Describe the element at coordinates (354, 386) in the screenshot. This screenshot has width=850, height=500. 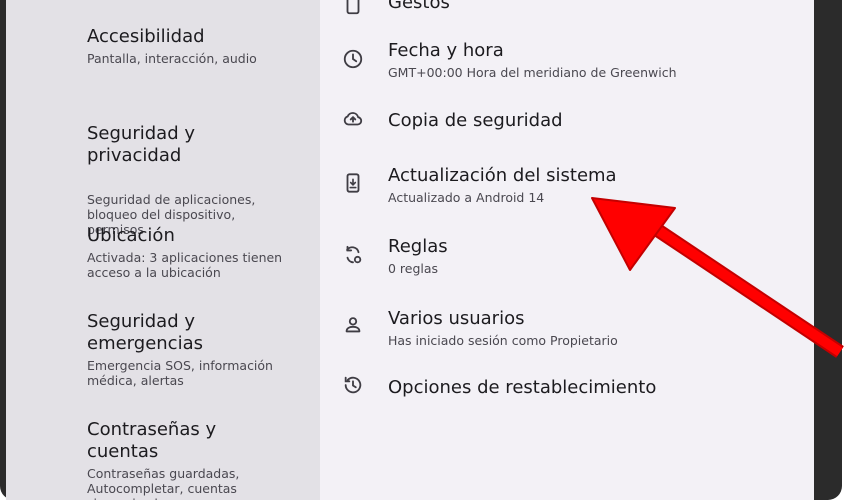
I see `history-icon` at that location.